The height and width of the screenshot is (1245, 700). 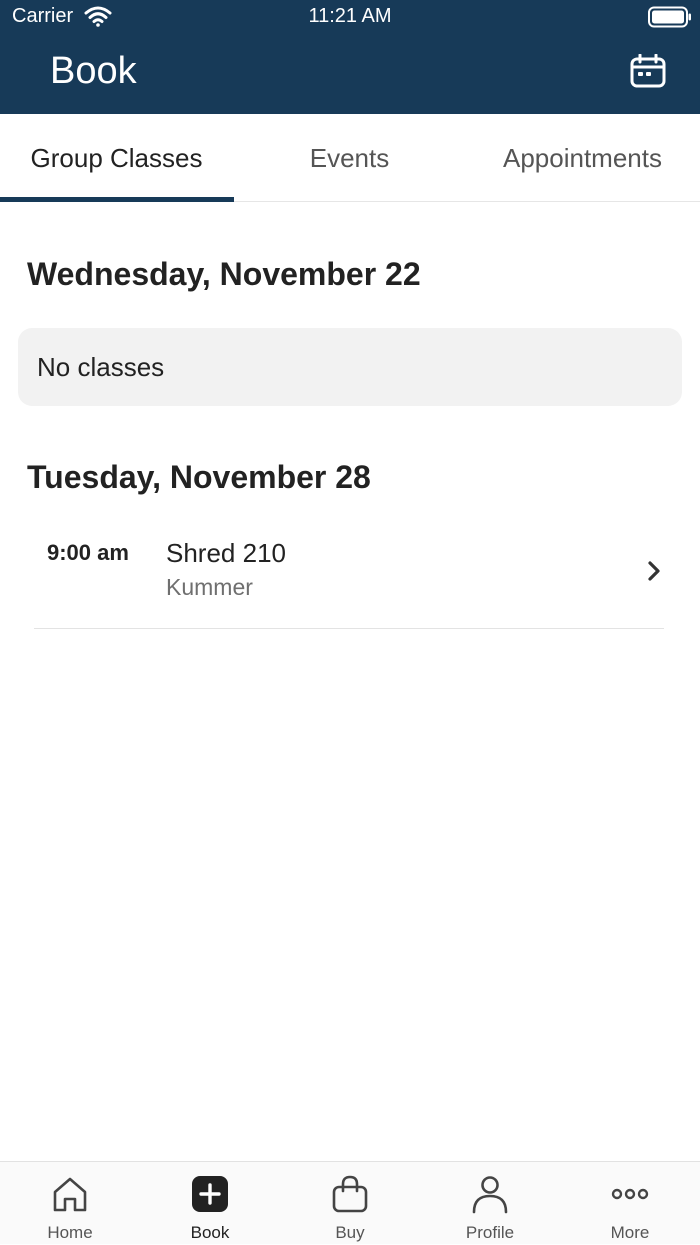 What do you see at coordinates (648, 71) in the screenshot?
I see `calendar-icon` at bounding box center [648, 71].